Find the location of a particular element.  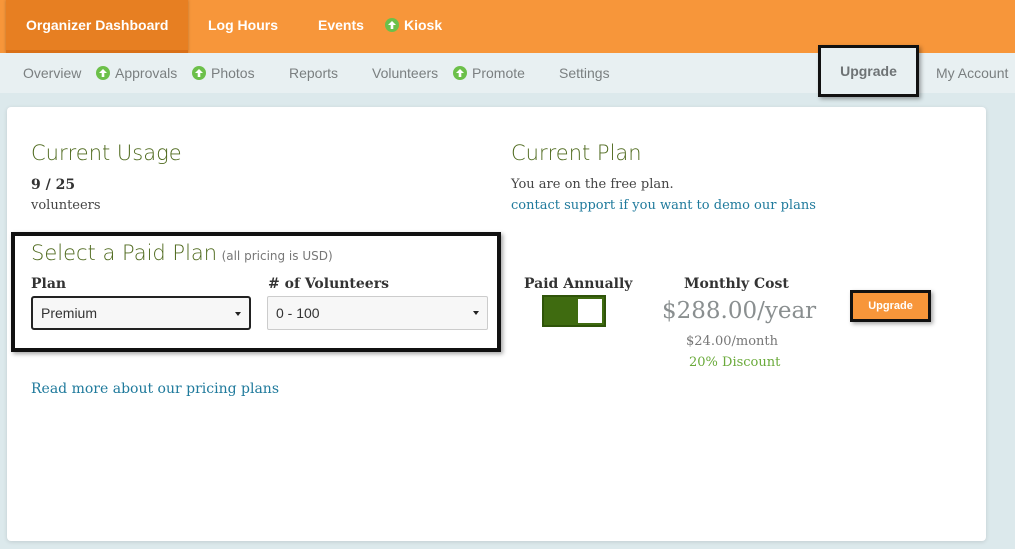

topnav-label: Organizer Dashboard is located at coordinates (97, 25).